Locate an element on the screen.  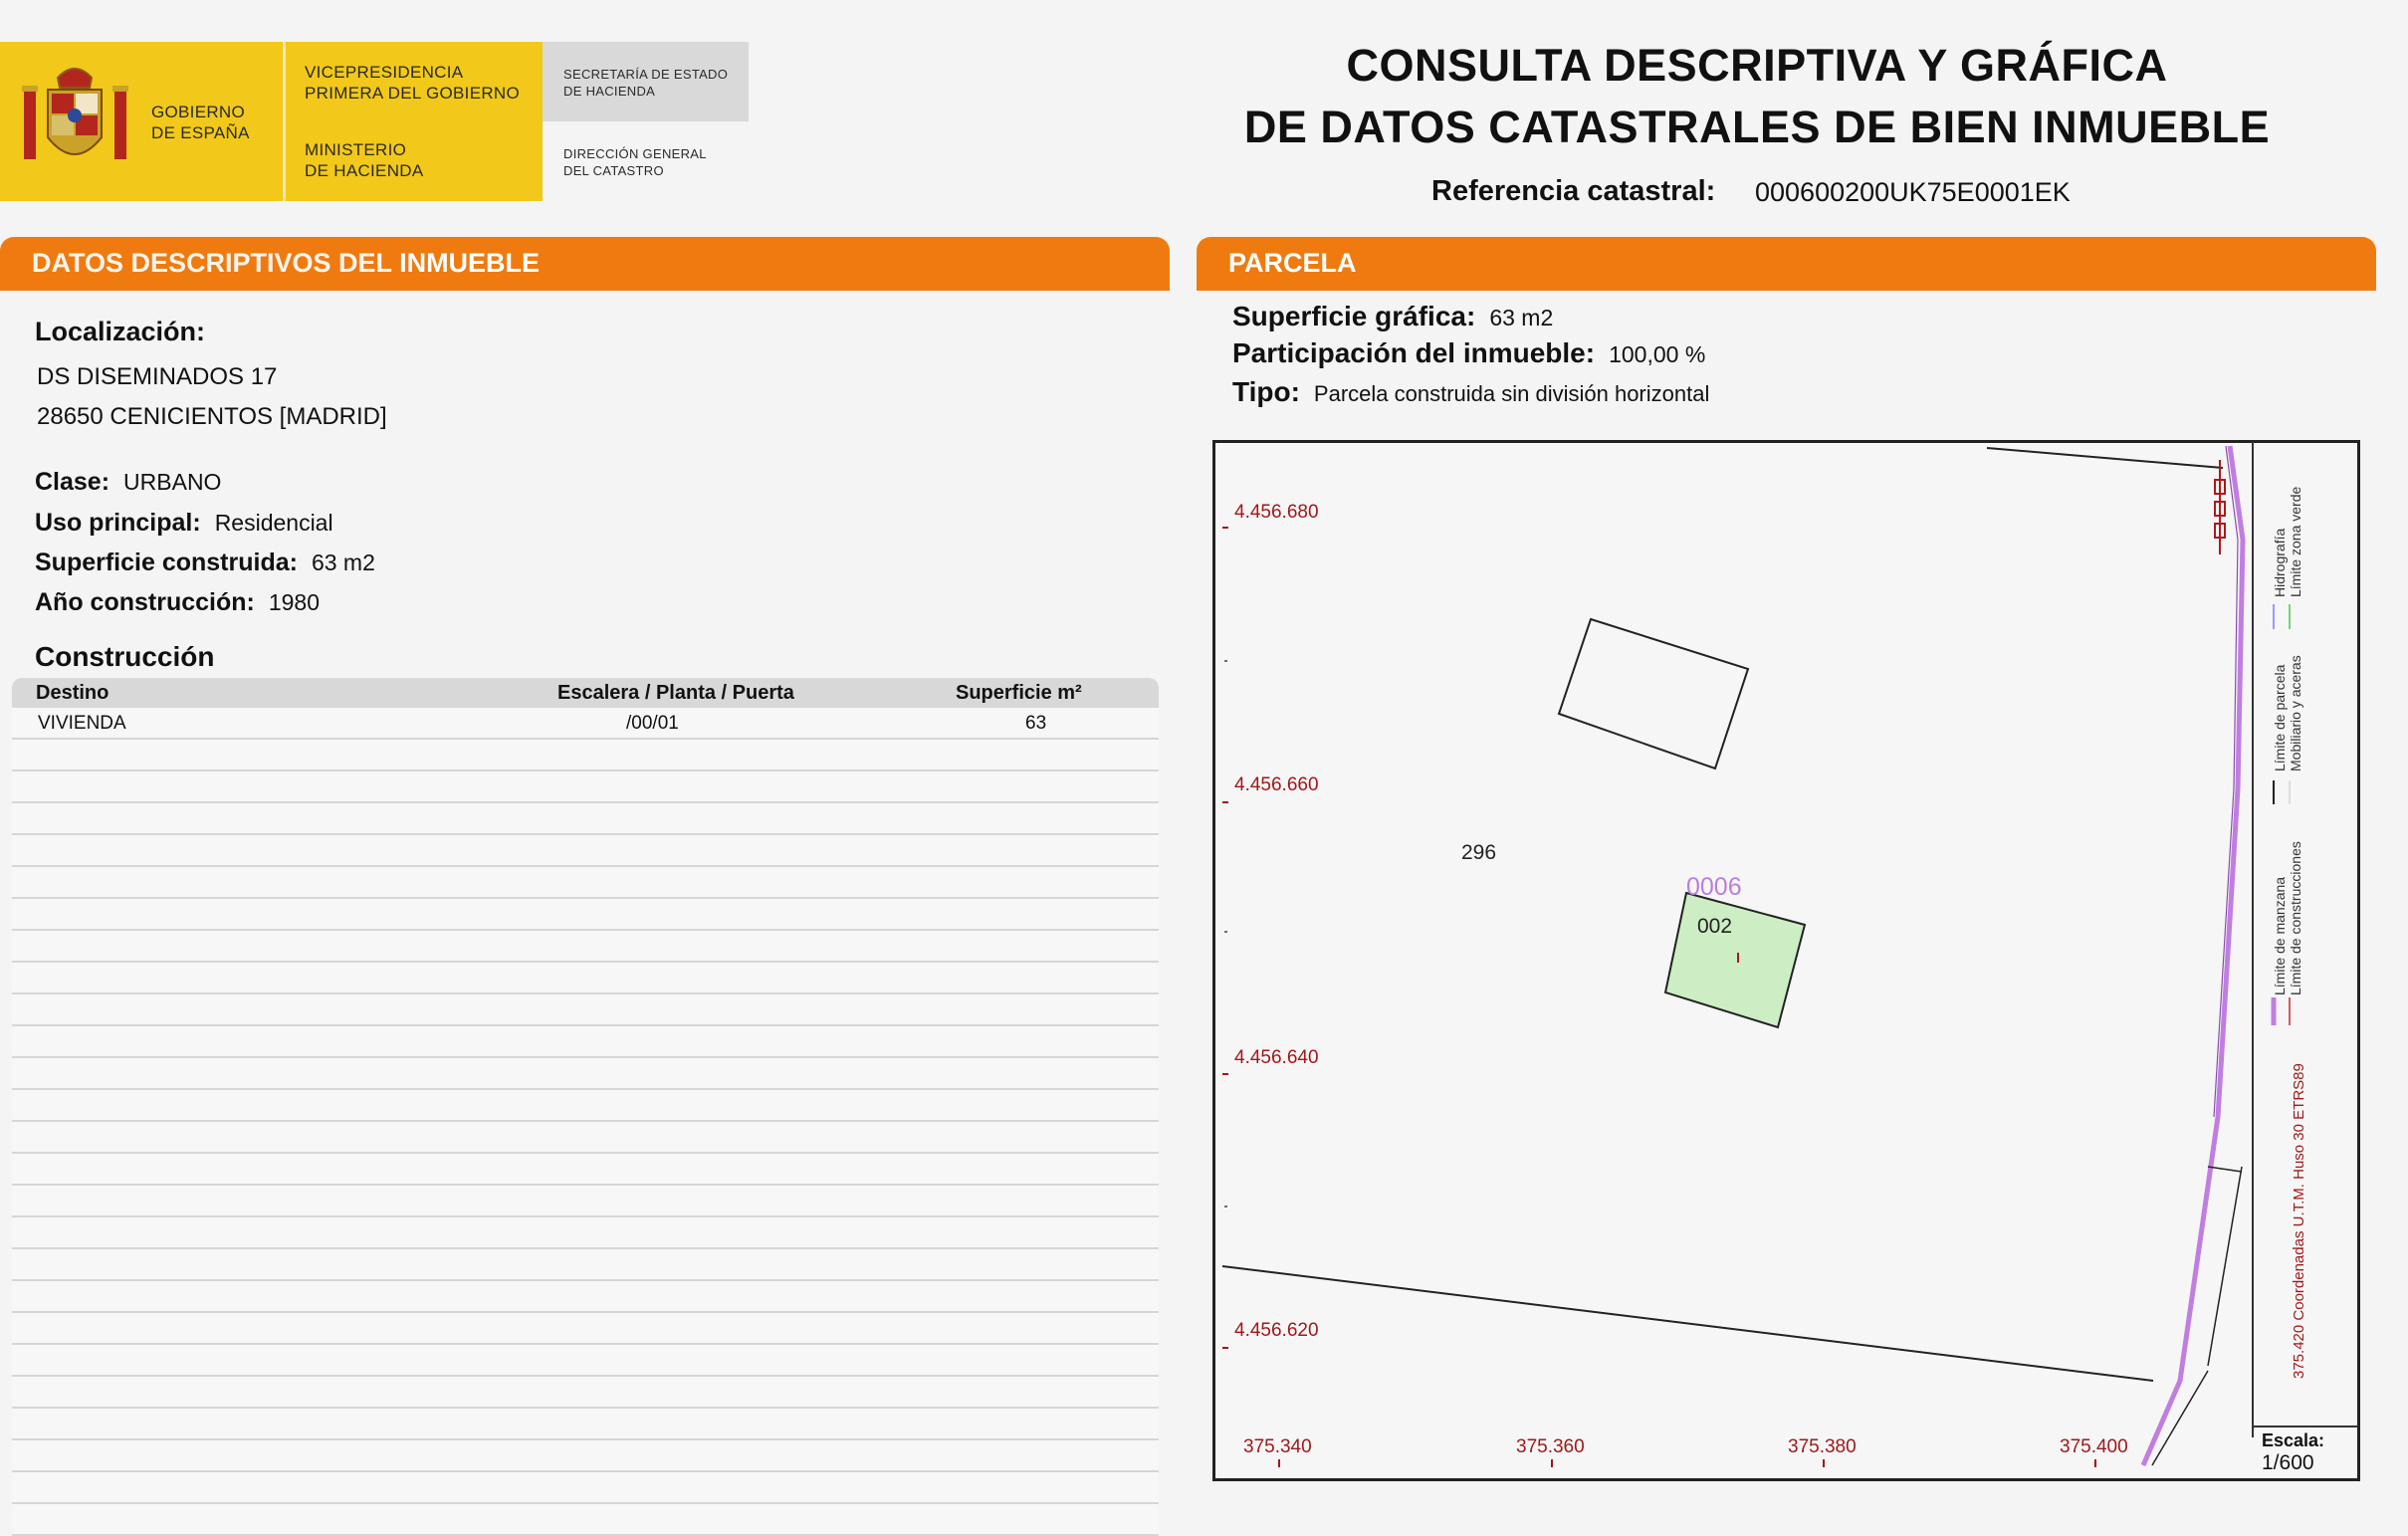
participacion-label: Participación del inmueble: is located at coordinates (1414, 352).